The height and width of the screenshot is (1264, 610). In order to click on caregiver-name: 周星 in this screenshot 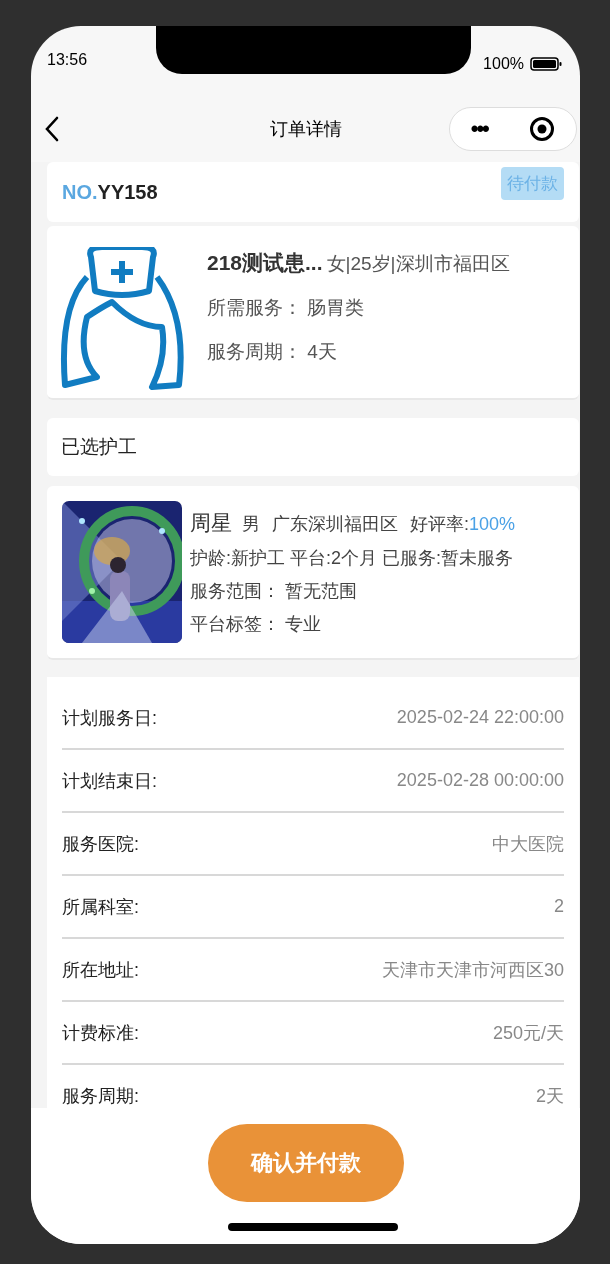, I will do `click(211, 522)`.